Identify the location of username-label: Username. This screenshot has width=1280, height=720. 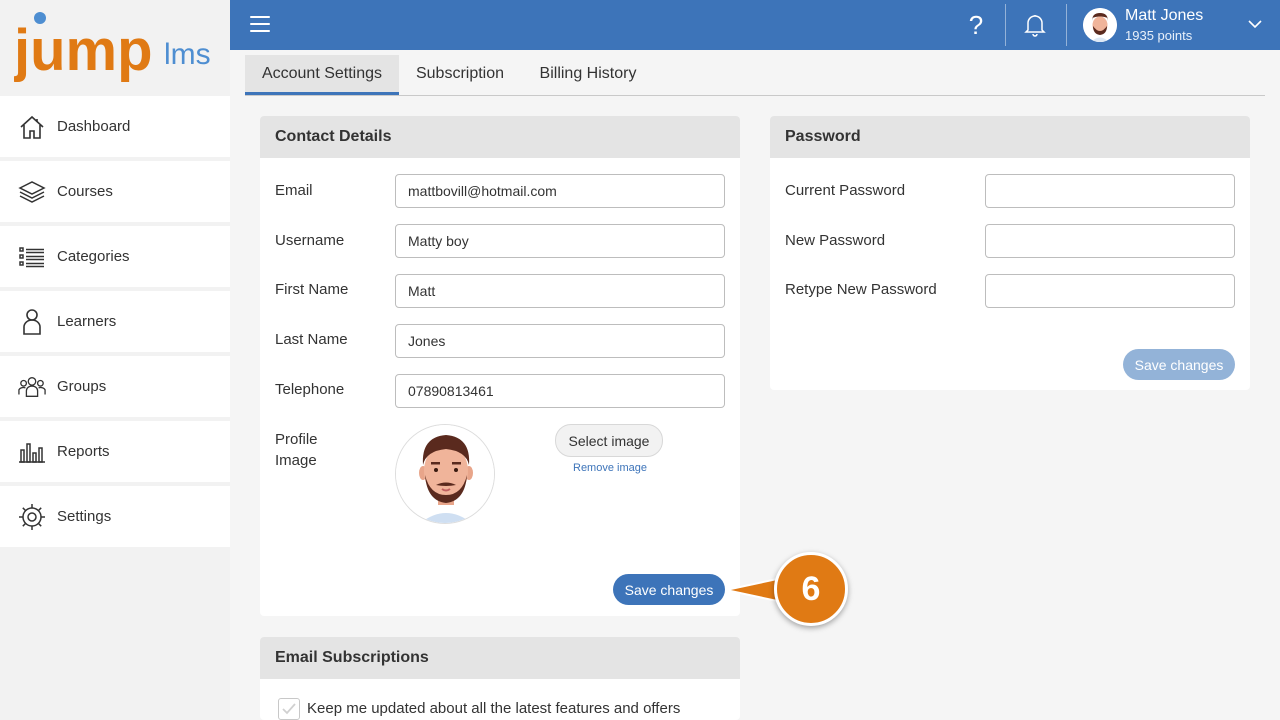
(310, 240).